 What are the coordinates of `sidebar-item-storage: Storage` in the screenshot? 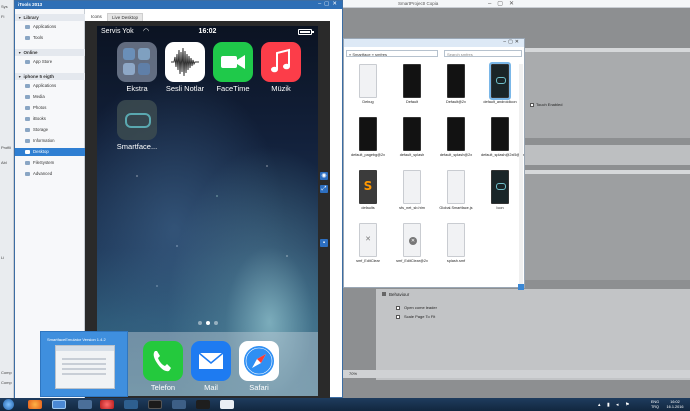 It's located at (50, 130).